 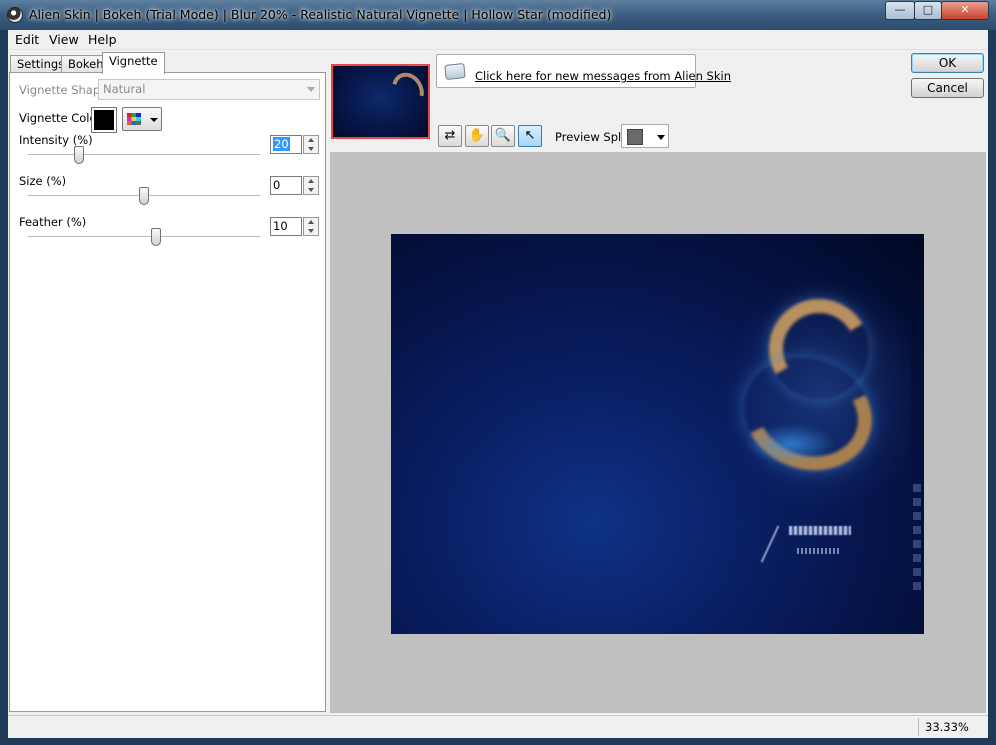 I want to click on vignette-color-label: Vignette Color, so click(x=60, y=118).